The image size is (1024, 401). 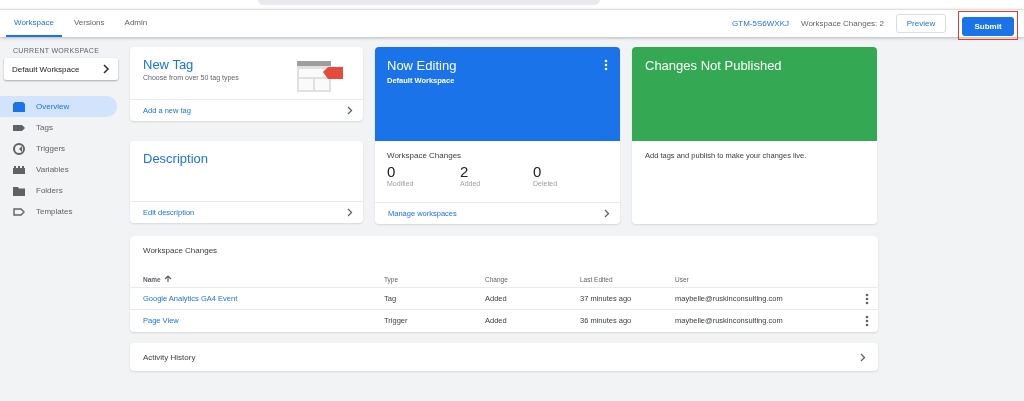 I want to click on folder-icon, so click(x=19, y=190).